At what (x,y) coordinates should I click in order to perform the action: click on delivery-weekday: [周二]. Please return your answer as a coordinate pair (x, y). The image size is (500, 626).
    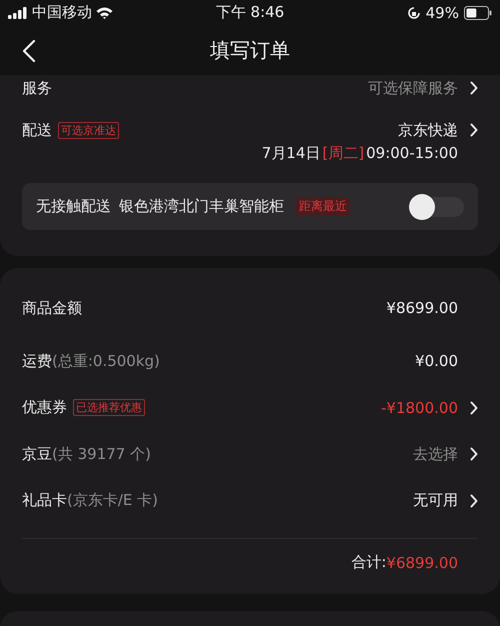
    Looking at the image, I should click on (343, 153).